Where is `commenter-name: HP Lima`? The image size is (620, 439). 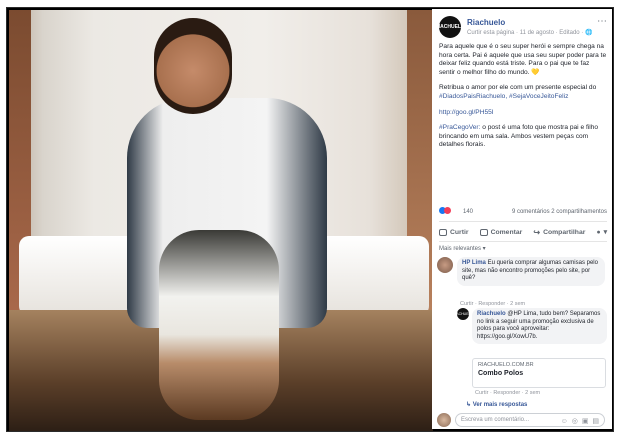
commenter-name: HP Lima is located at coordinates (474, 263).